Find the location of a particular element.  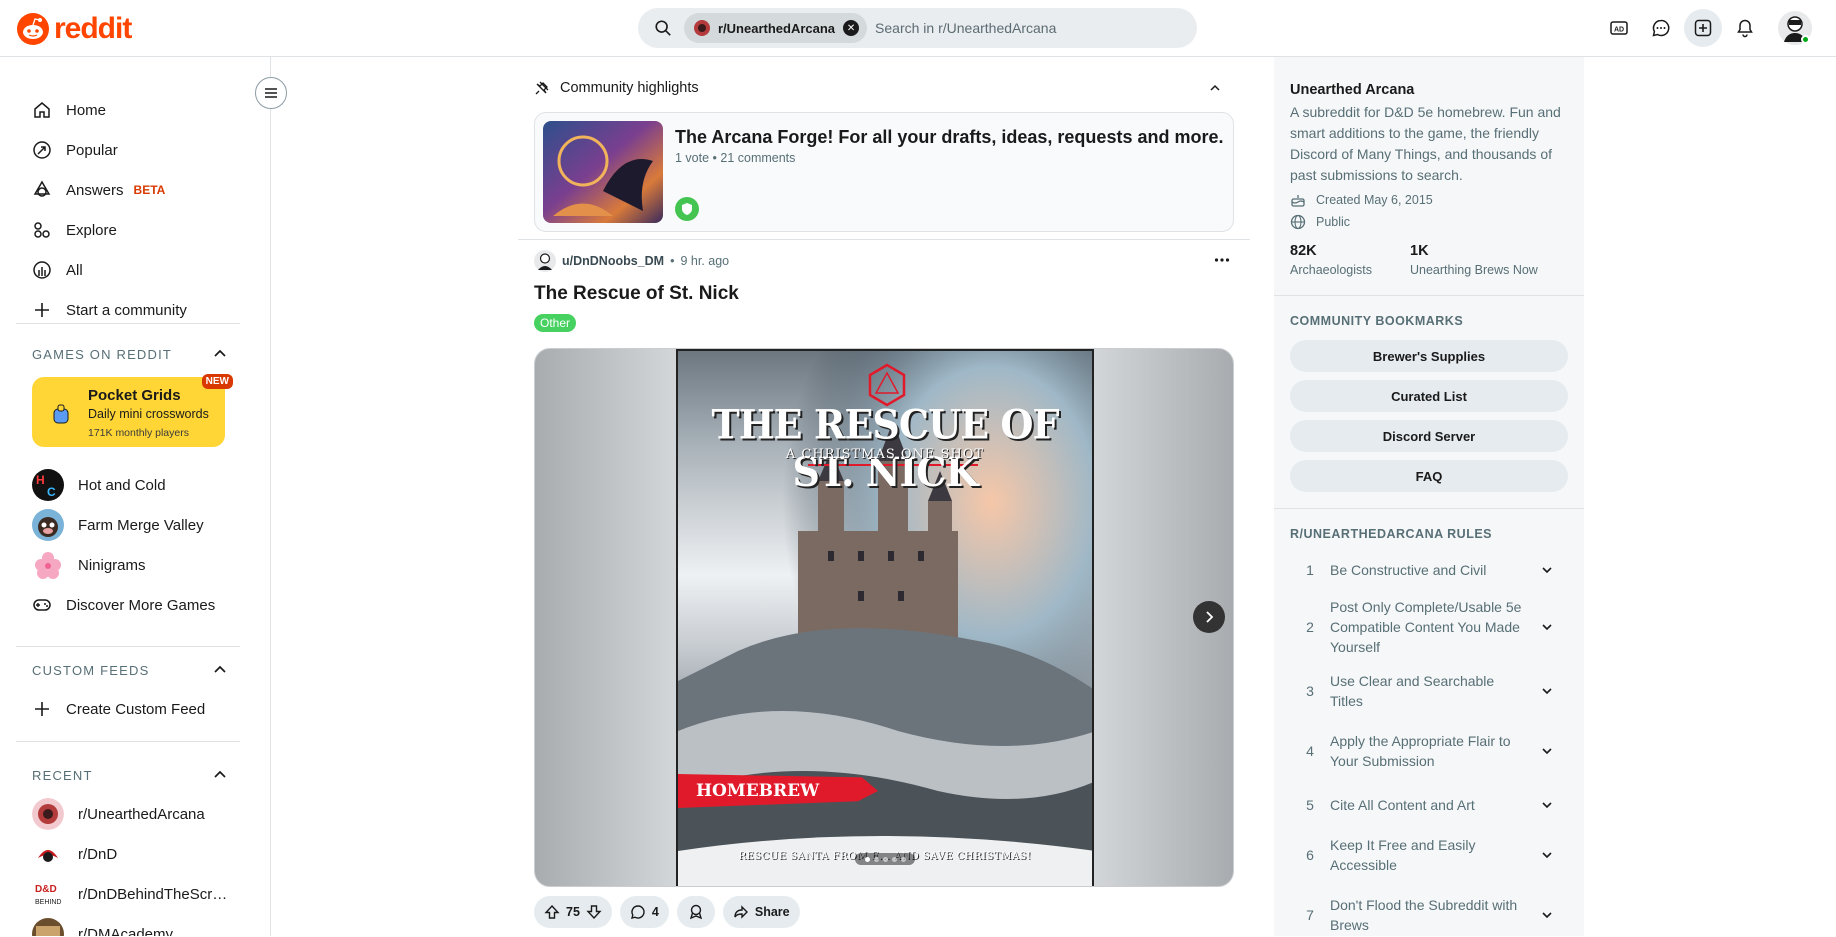

rule-number: 7 is located at coordinates (1310, 915).